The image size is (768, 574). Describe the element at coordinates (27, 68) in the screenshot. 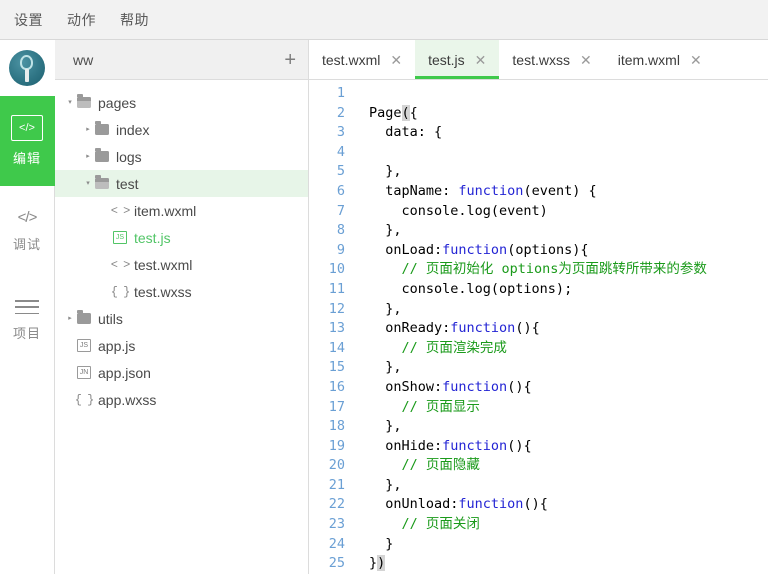

I see `avatar-container` at that location.